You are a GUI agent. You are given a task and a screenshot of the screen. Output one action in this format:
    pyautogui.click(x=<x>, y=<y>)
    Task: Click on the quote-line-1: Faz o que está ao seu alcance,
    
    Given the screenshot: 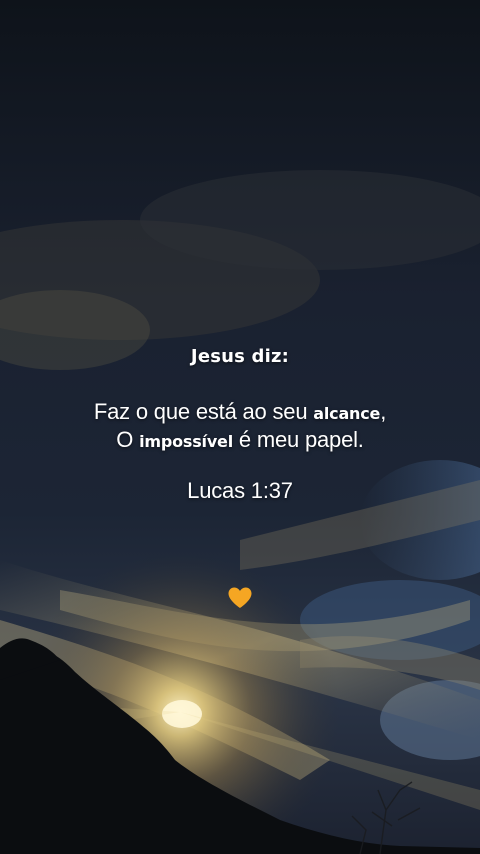 What is the action you would take?
    pyautogui.click(x=240, y=413)
    